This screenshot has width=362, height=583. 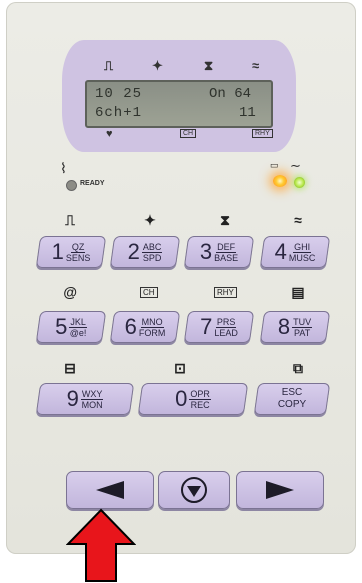 I want to click on esc-copy-key: ESC COPY, so click(x=292, y=399).